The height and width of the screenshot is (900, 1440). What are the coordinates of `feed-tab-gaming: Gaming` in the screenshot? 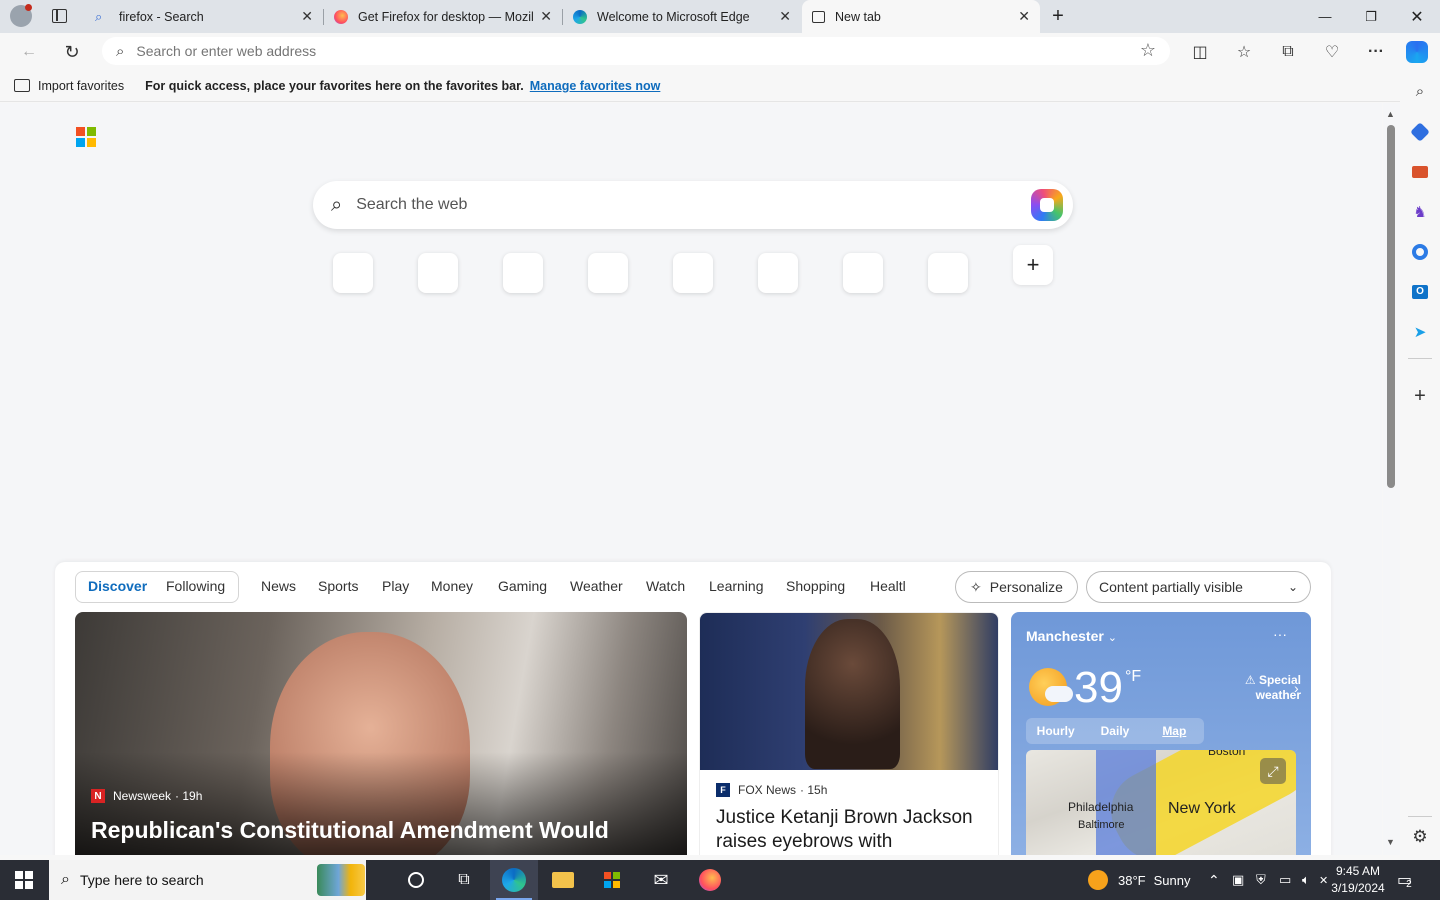 It's located at (522, 586).